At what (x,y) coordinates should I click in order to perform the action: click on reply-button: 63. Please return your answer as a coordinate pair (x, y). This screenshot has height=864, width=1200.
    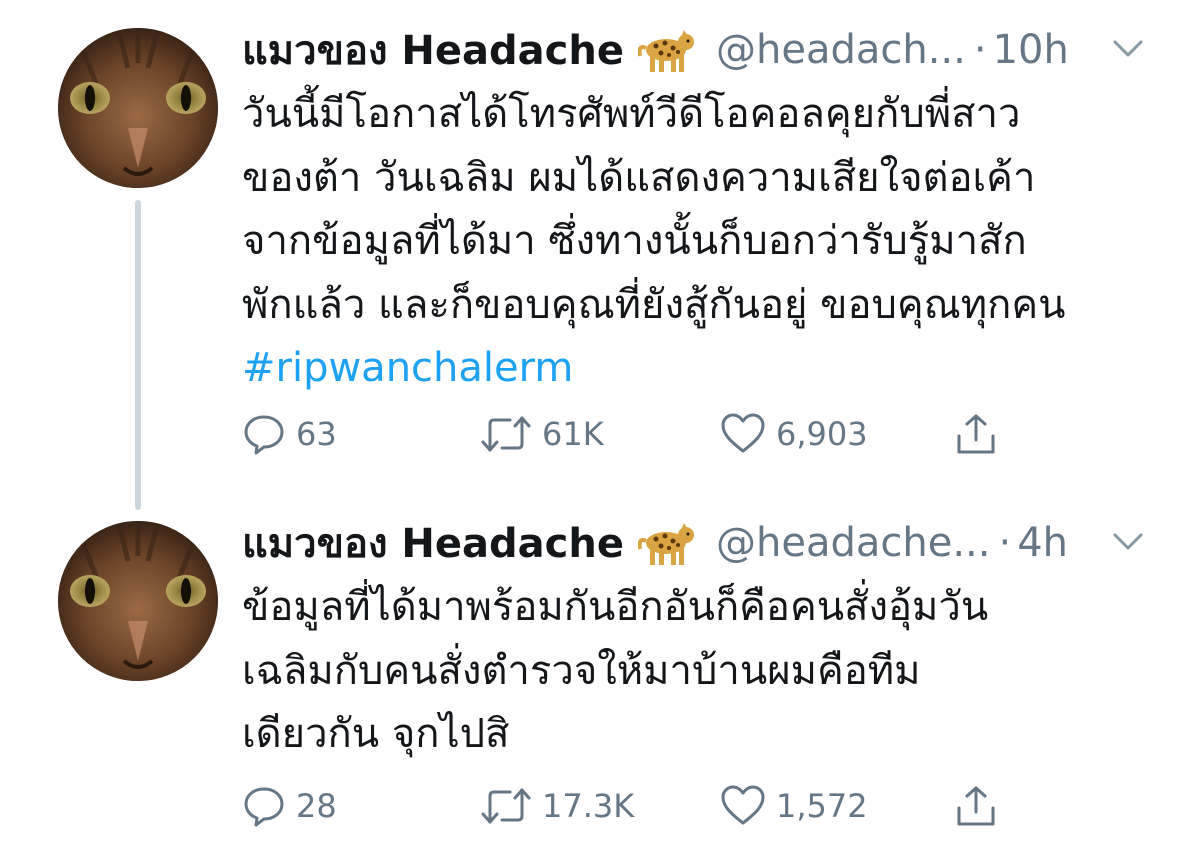
    Looking at the image, I should click on (289, 434).